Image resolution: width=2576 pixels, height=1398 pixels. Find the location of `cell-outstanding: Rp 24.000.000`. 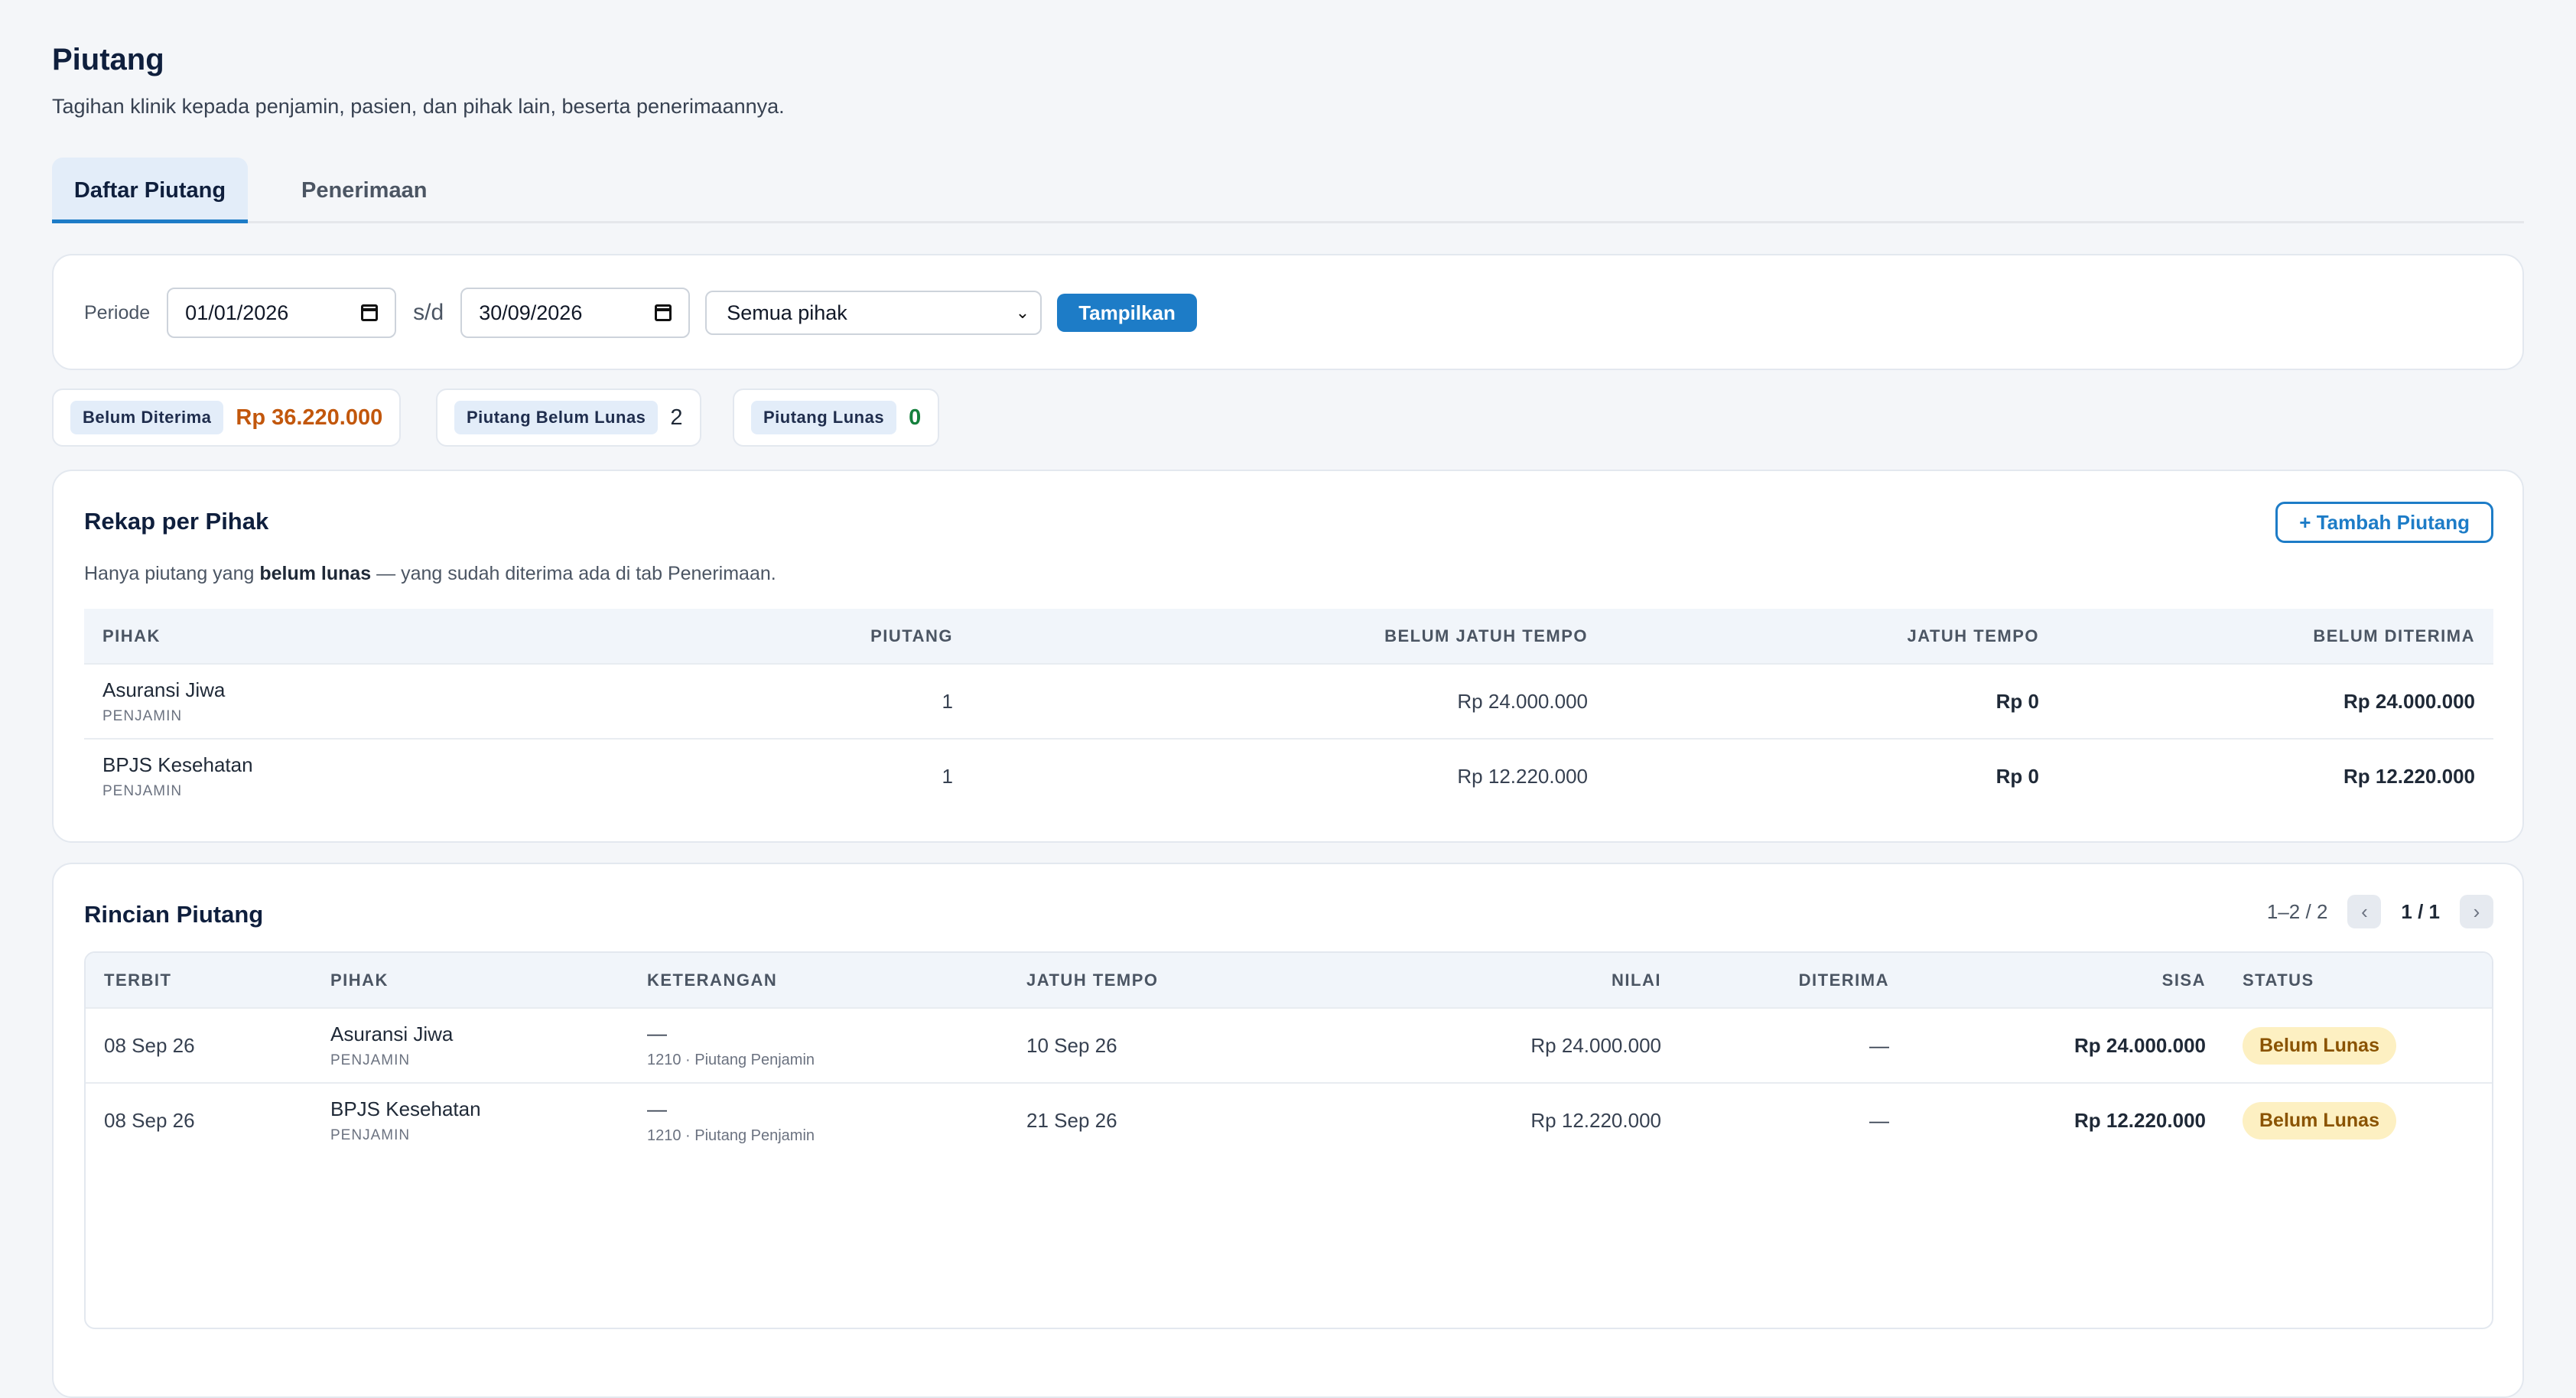

cell-outstanding: Rp 24.000.000 is located at coordinates (2275, 701).